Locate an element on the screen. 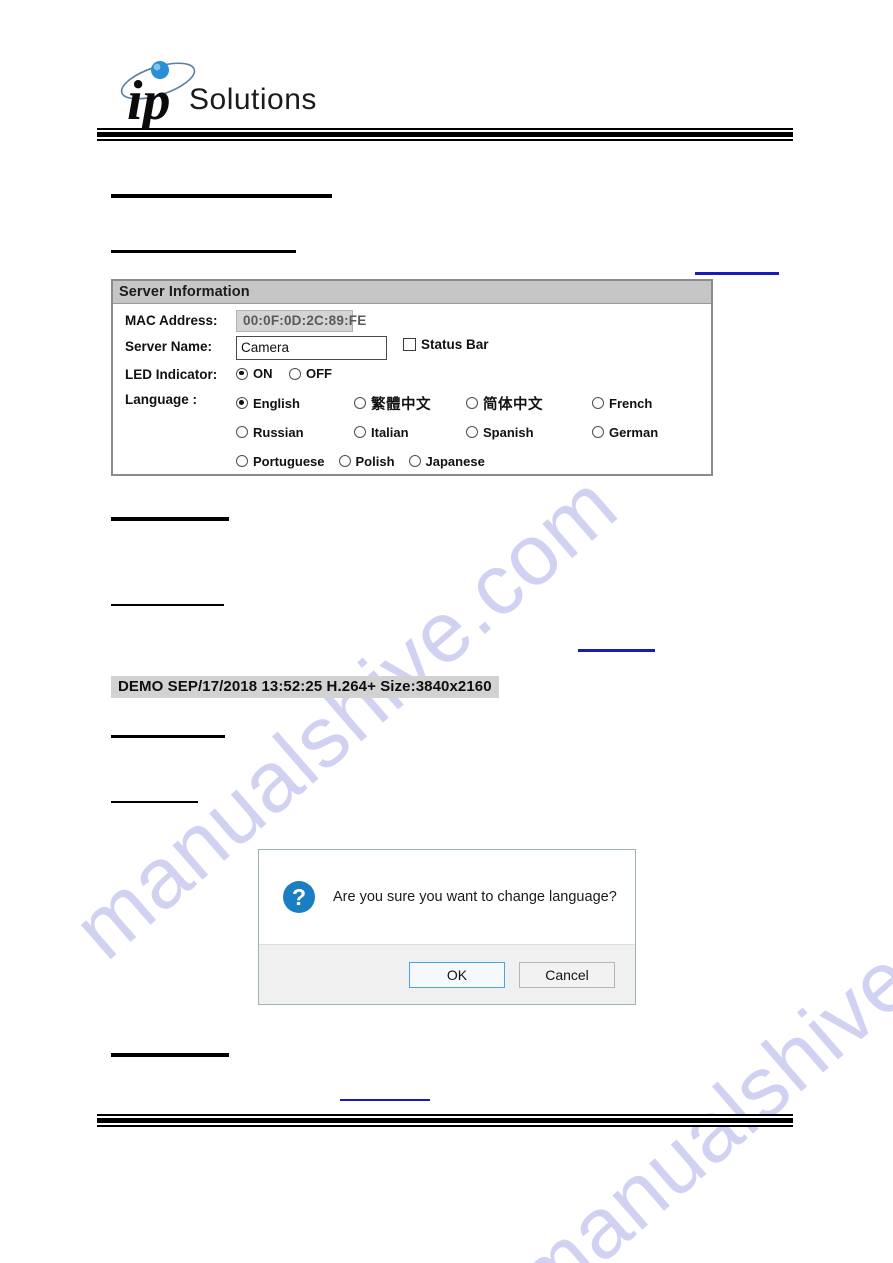 This screenshot has width=893, height=1263. language-option-spanish: Spanish is located at coordinates (529, 432).